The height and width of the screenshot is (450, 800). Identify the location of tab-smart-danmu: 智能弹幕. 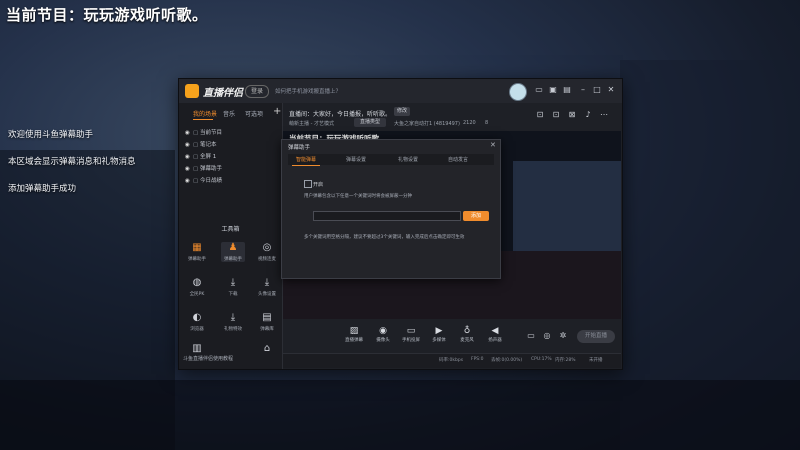
(306, 159).